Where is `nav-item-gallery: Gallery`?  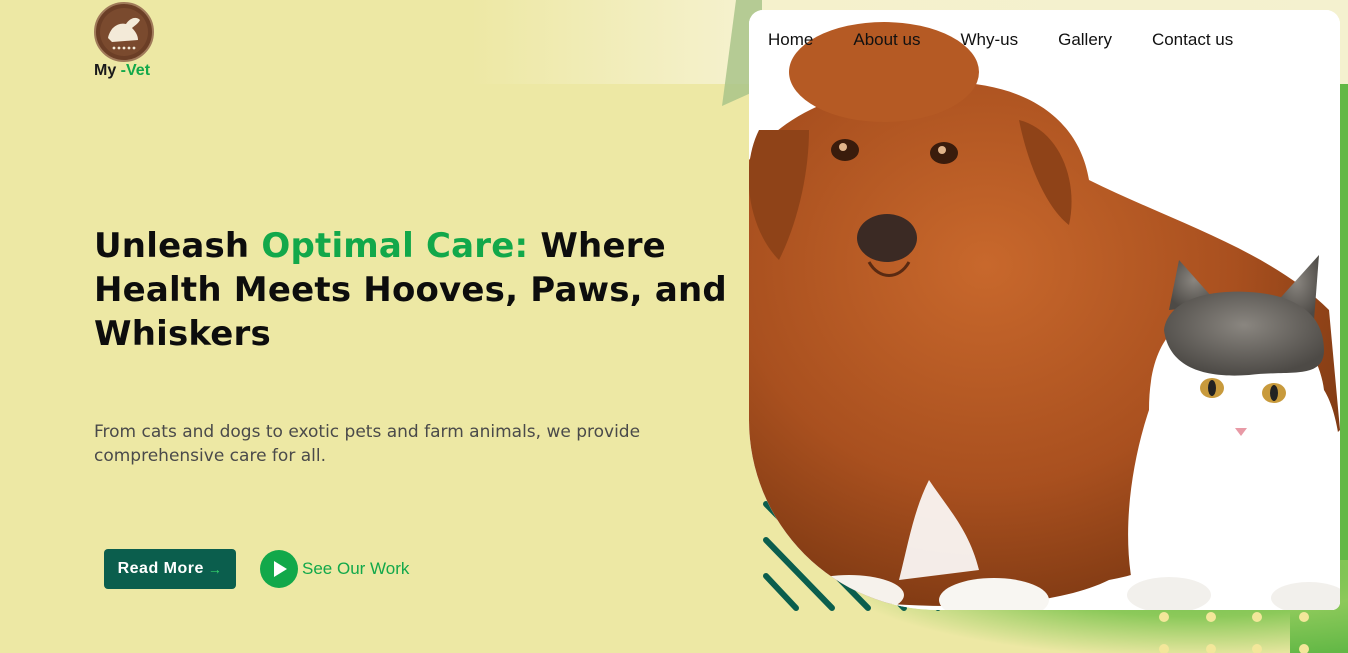
nav-item-gallery: Gallery is located at coordinates (1085, 41).